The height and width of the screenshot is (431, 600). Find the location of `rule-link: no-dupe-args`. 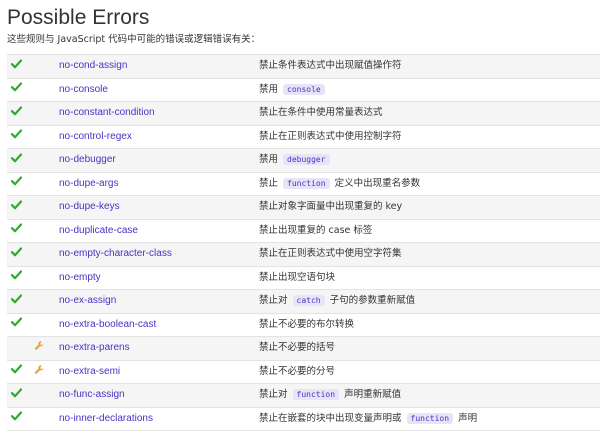

rule-link: no-dupe-args is located at coordinates (88, 183).